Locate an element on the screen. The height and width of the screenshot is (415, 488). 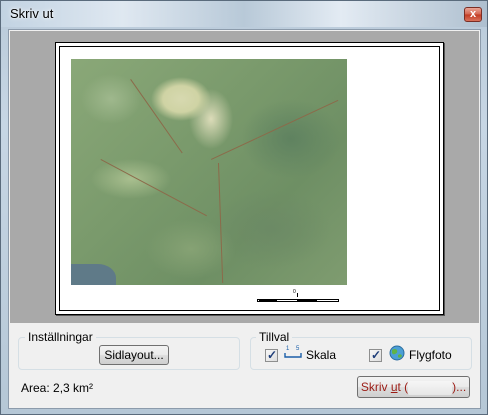
close-button: x is located at coordinates (473, 14).